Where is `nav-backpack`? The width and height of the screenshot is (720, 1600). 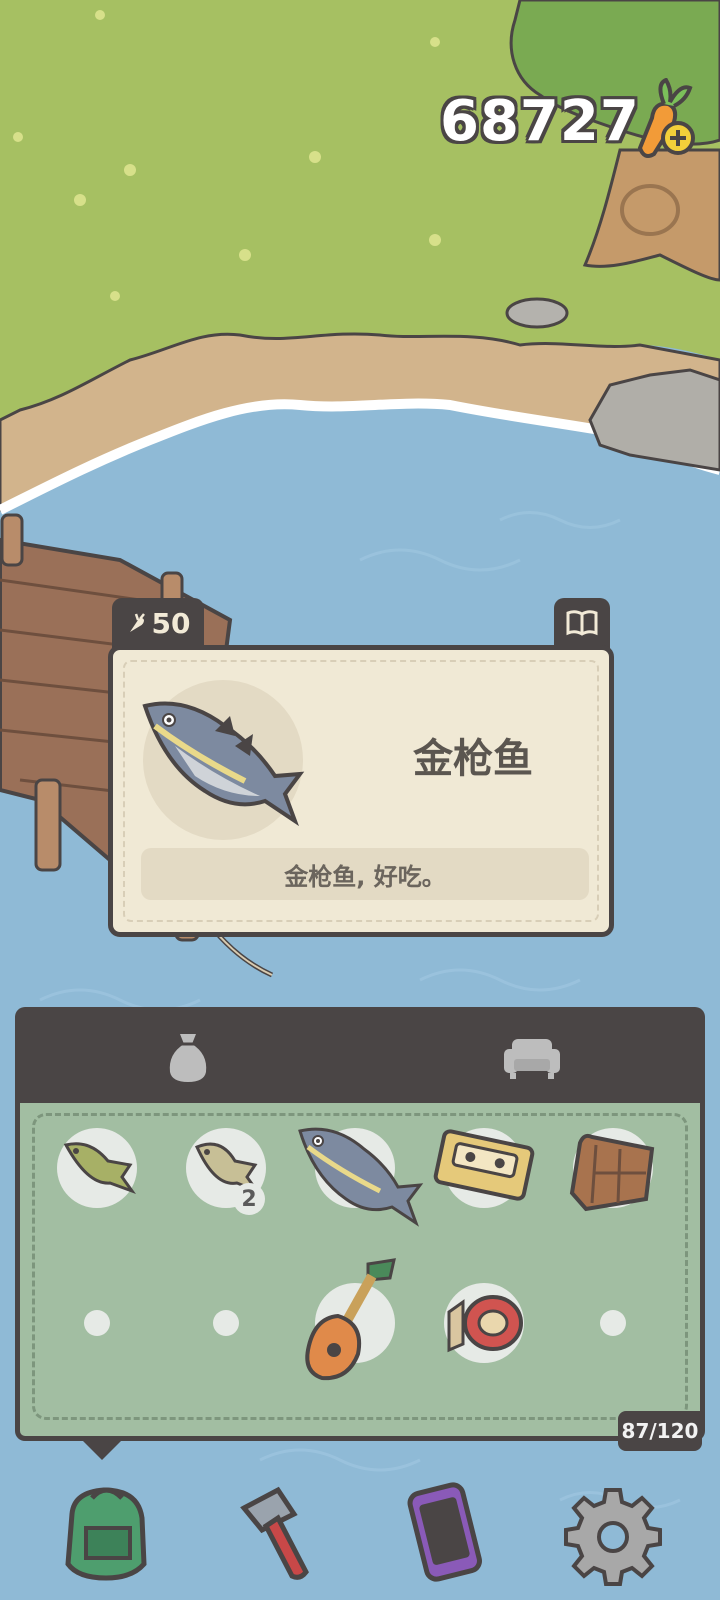
nav-backpack is located at coordinates (107, 1533).